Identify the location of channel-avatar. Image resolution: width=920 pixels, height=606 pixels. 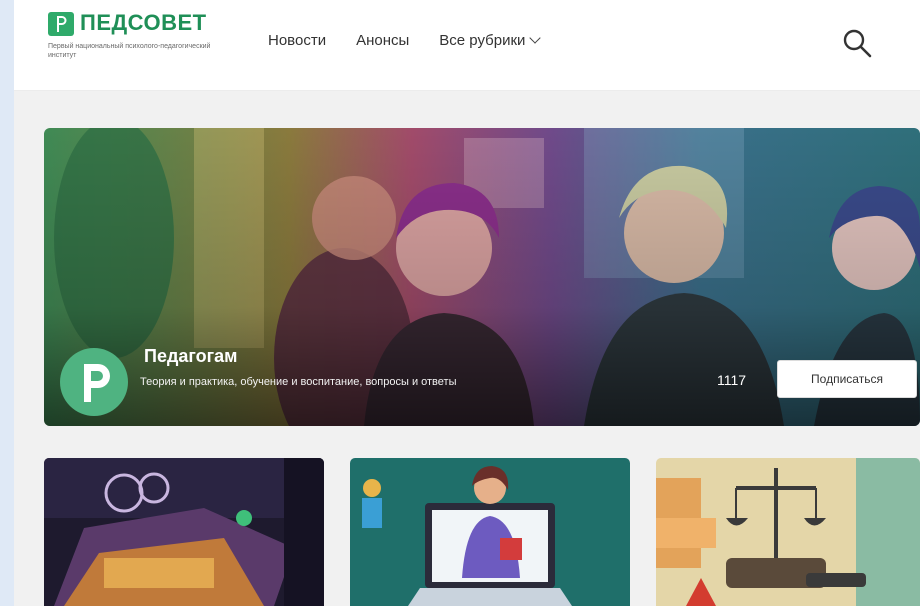
(94, 382).